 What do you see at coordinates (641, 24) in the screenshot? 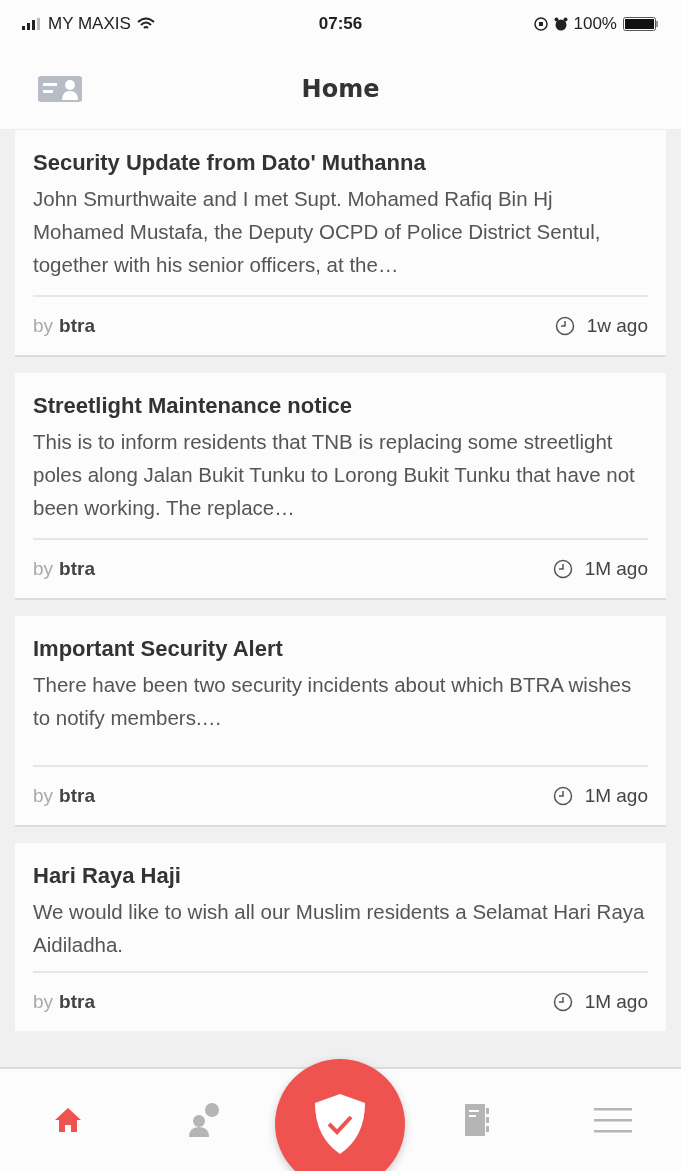
I see `battery-icon` at bounding box center [641, 24].